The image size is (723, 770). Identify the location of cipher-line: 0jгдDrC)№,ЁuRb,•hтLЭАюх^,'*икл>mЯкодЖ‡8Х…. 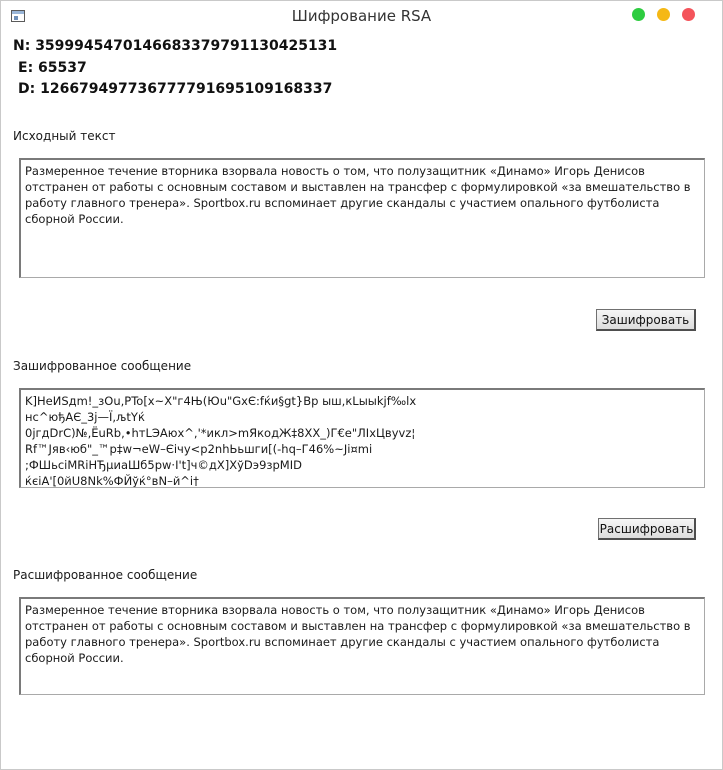
(220, 433).